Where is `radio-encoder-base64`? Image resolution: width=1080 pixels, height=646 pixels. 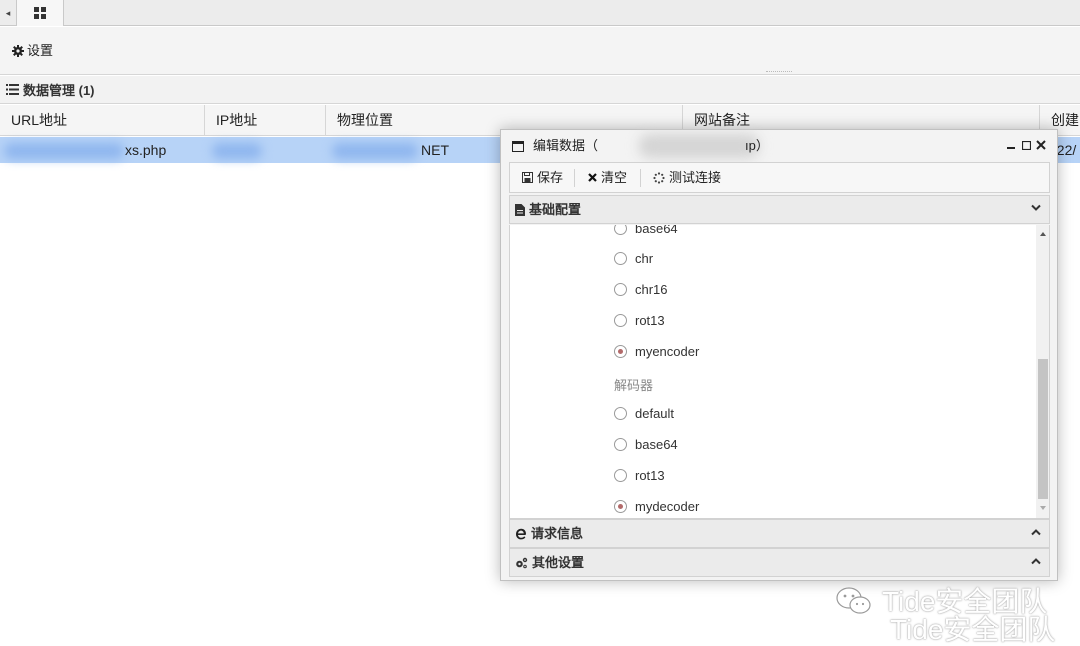 radio-encoder-base64 is located at coordinates (620, 230).